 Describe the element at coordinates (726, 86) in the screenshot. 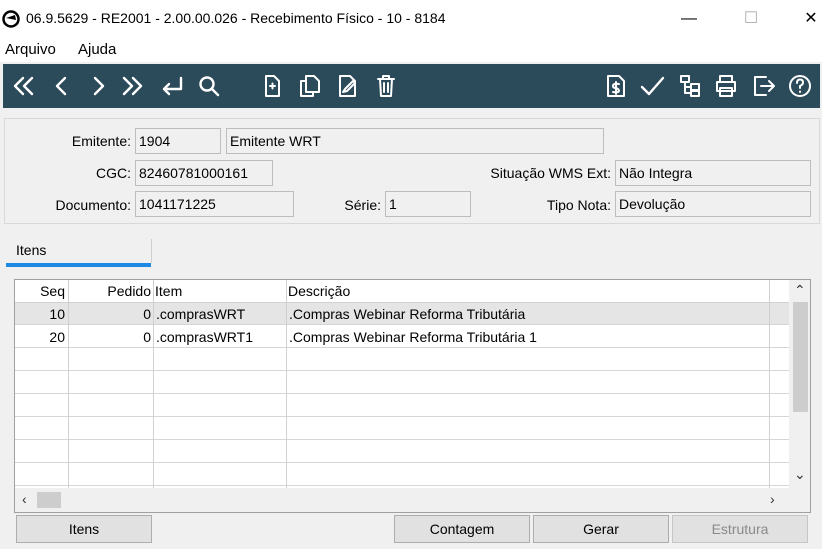

I see `print-icon` at that location.